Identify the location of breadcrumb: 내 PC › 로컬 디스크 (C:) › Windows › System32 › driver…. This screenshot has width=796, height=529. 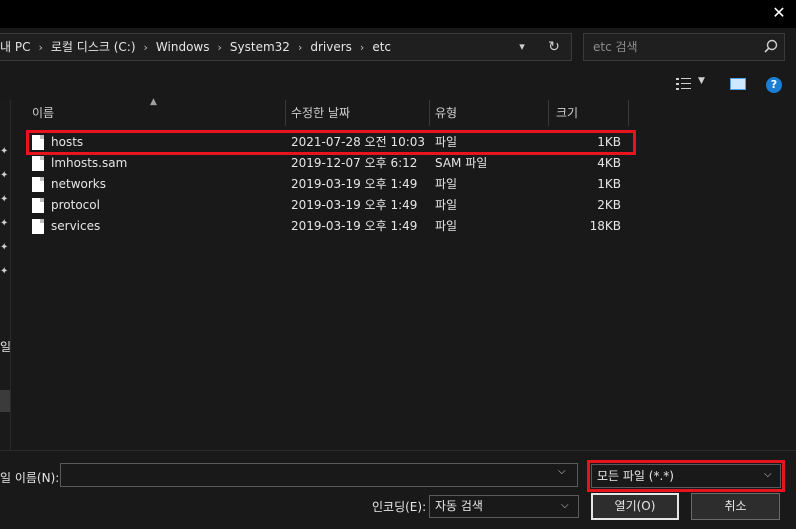
(195, 47).